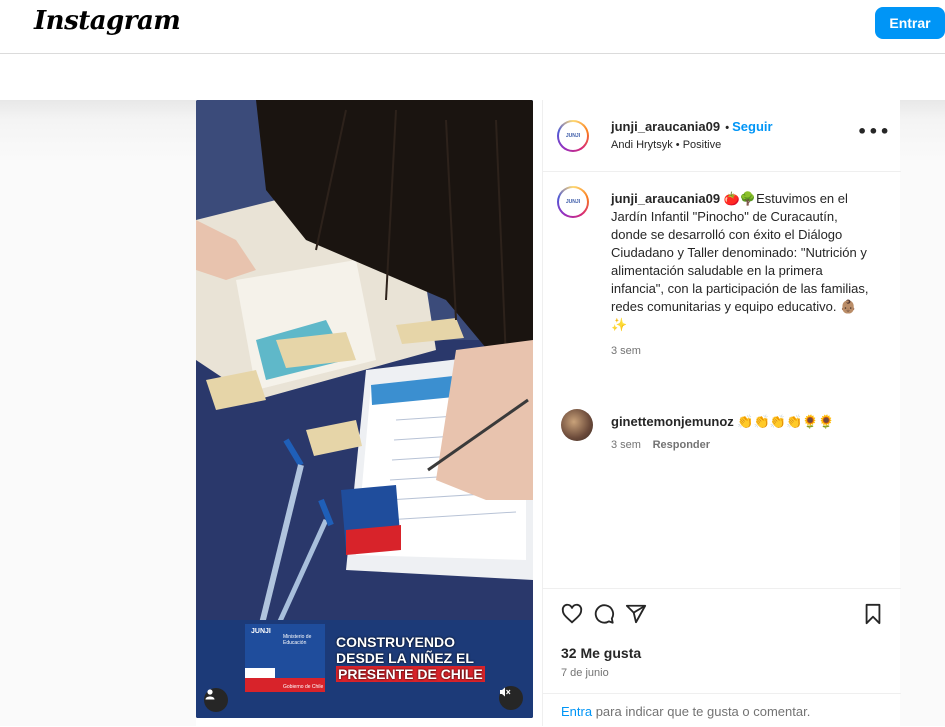 This screenshot has width=945, height=727. Describe the element at coordinates (672, 421) in the screenshot. I see `comment-username: ginettemonjemunoz` at that location.